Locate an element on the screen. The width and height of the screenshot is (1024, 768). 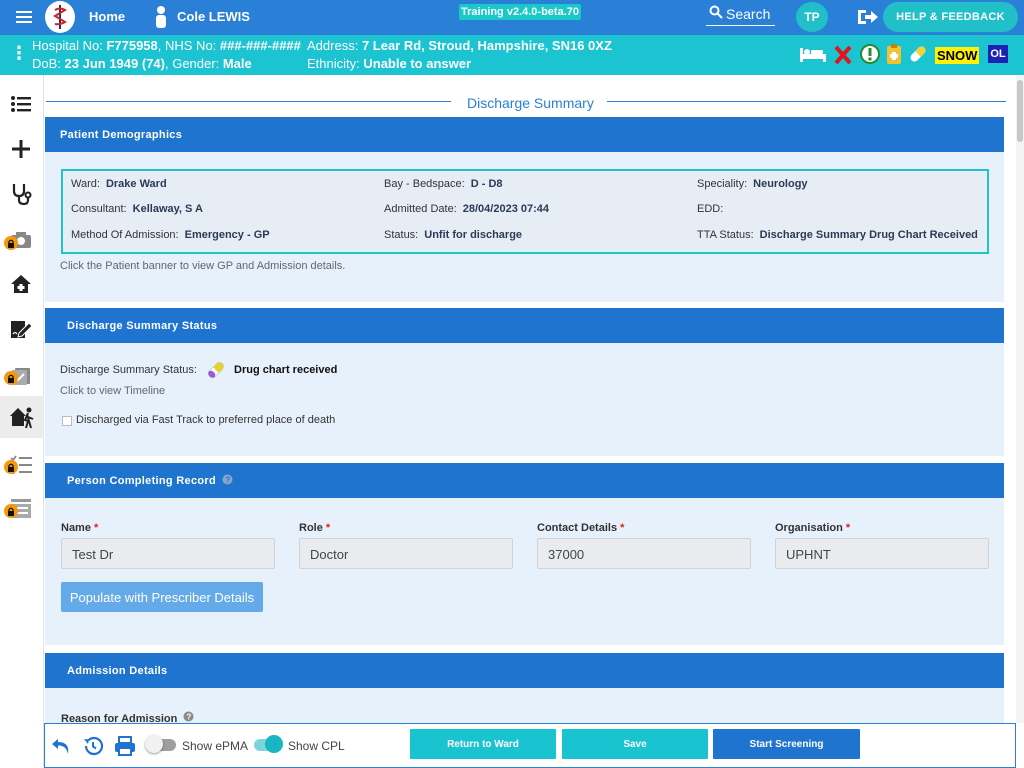
hamburger-icon is located at coordinates (24, 17).